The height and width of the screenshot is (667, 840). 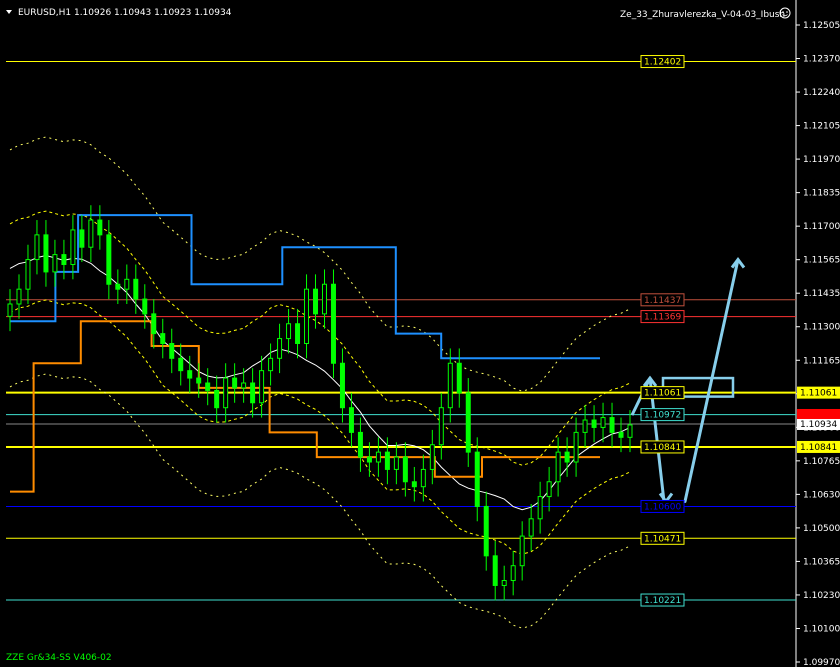 What do you see at coordinates (821, 60) in the screenshot?
I see `price-tick-label: 1.12370` at bounding box center [821, 60].